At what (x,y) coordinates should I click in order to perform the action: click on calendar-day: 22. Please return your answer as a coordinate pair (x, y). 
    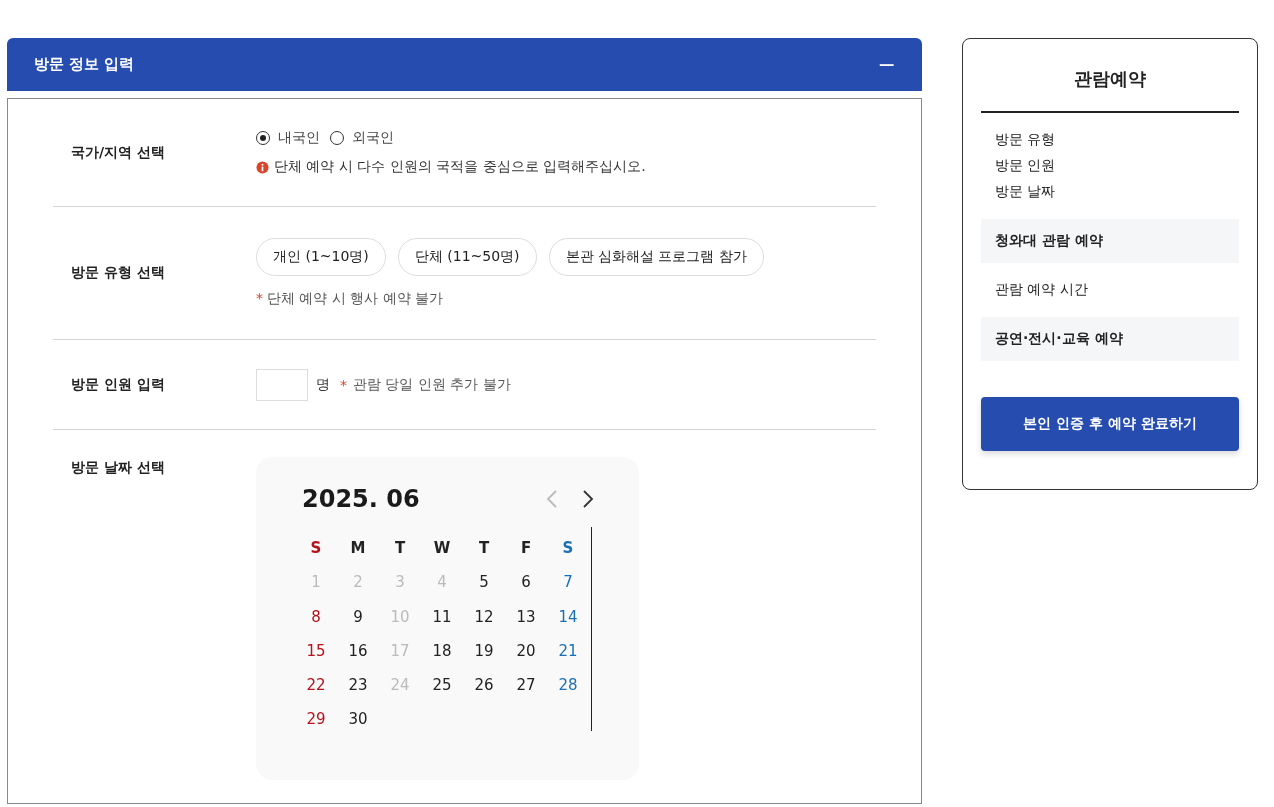
    Looking at the image, I should click on (316, 685).